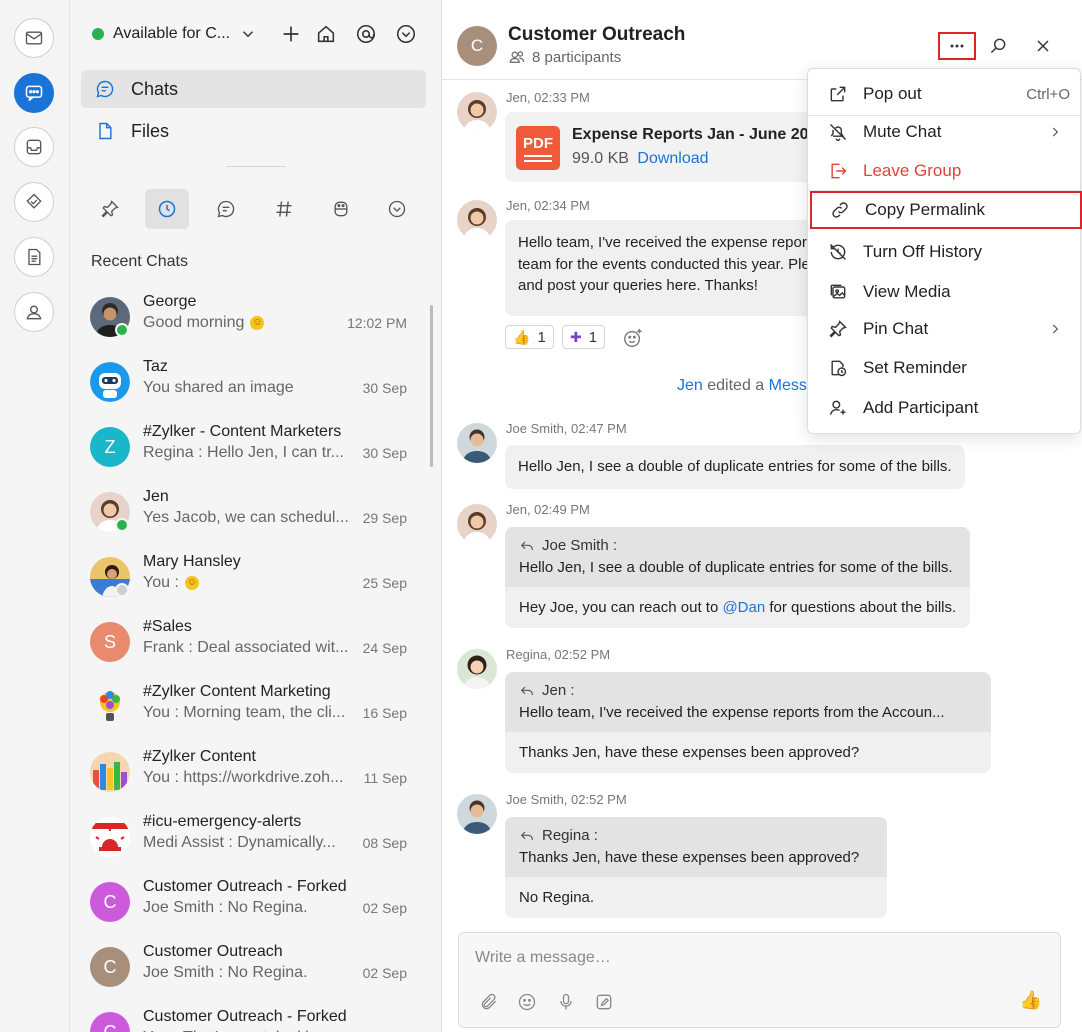  Describe the element at coordinates (326, 34) in the screenshot. I see `home-icon` at that location.